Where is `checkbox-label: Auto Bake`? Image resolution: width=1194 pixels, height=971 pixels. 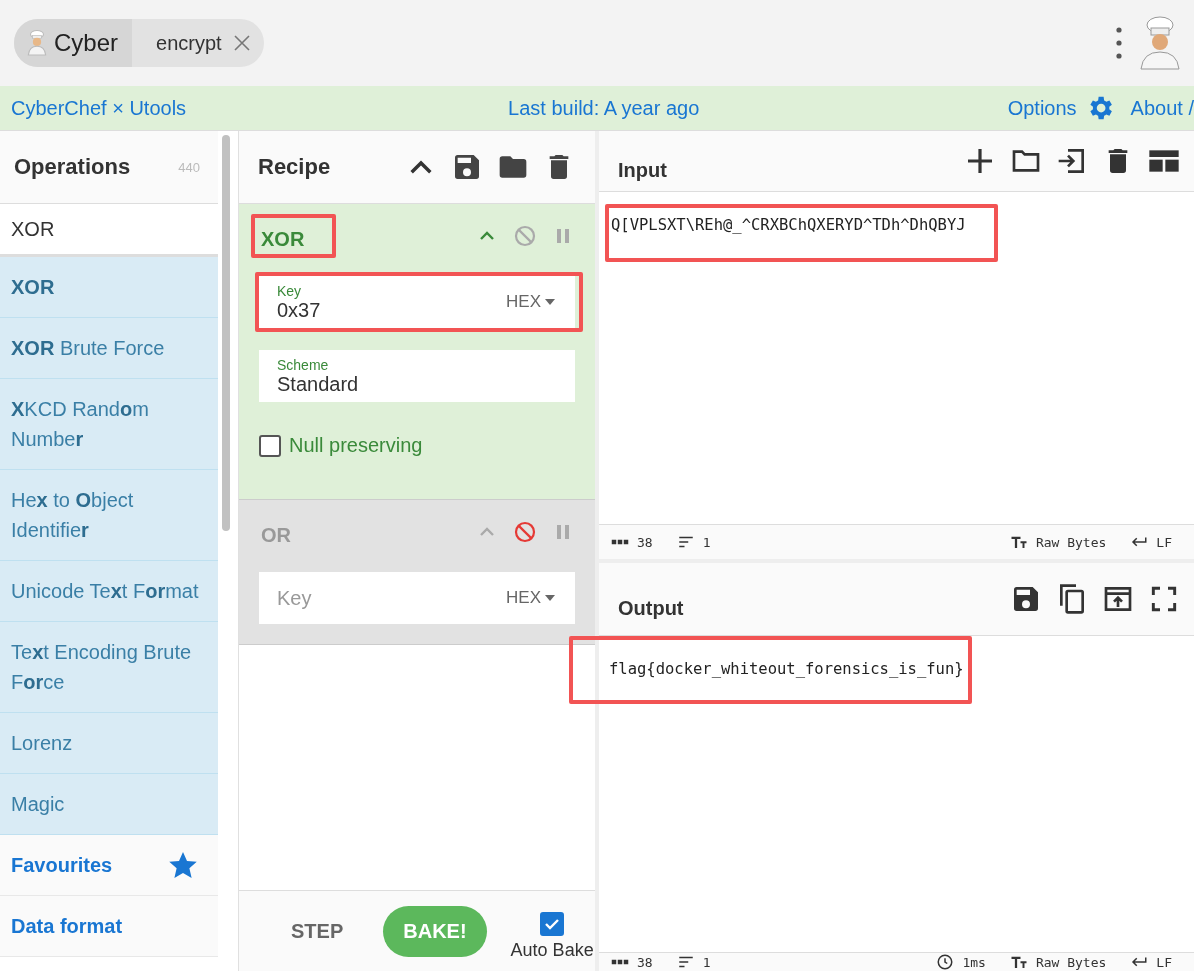
checkbox-label: Auto Bake is located at coordinates (552, 950).